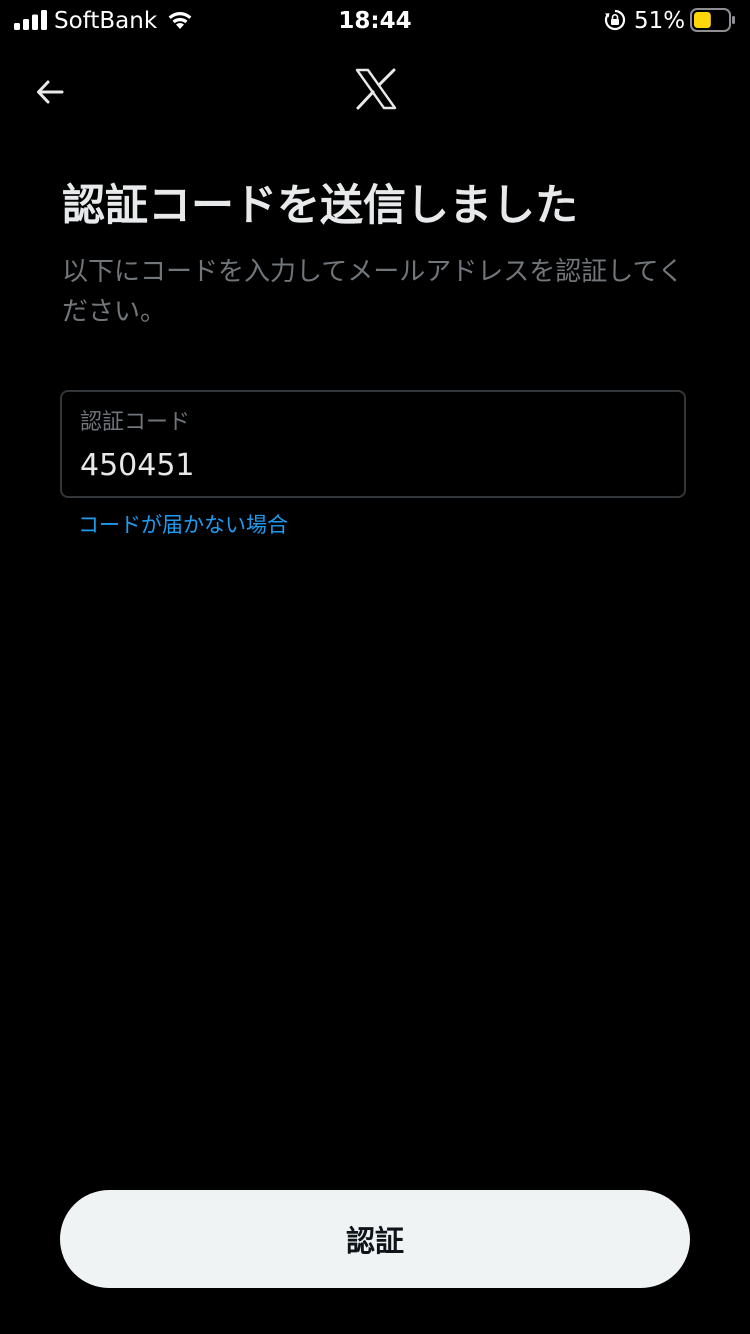 This screenshot has height=1334, width=750. I want to click on battery-icon, so click(712, 20).